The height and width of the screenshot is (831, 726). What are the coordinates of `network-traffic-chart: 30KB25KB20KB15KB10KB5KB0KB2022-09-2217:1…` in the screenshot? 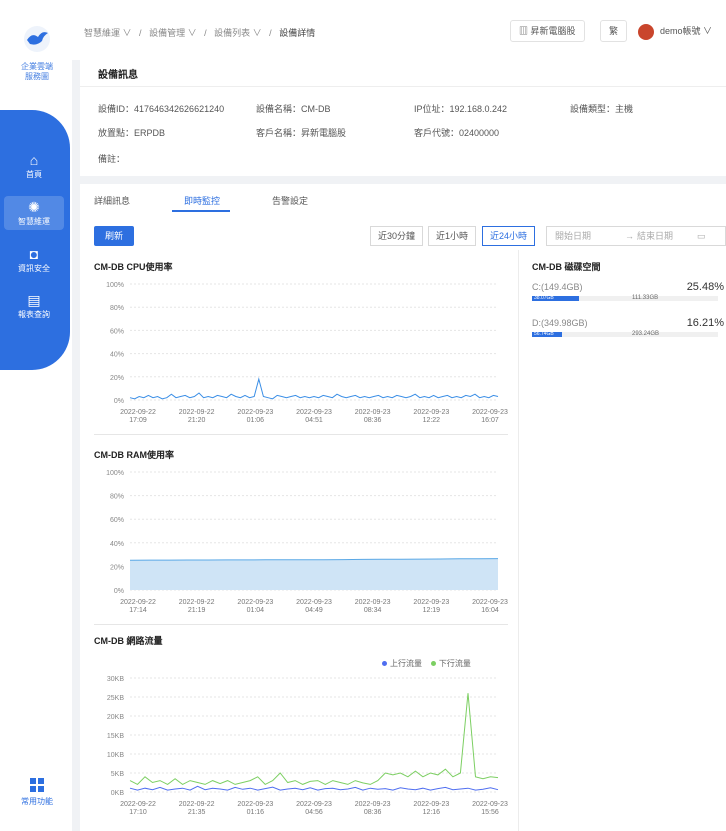 It's located at (307, 746).